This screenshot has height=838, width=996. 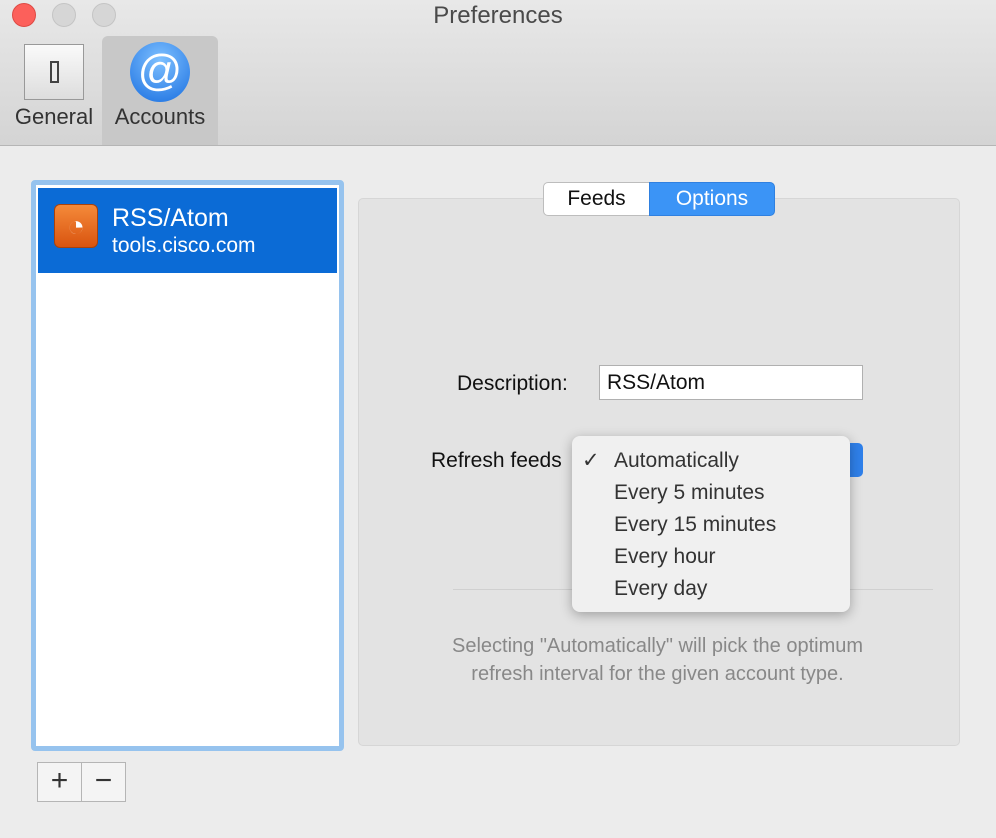 I want to click on refresh-feeds-label: Refresh feeds, so click(x=496, y=460).